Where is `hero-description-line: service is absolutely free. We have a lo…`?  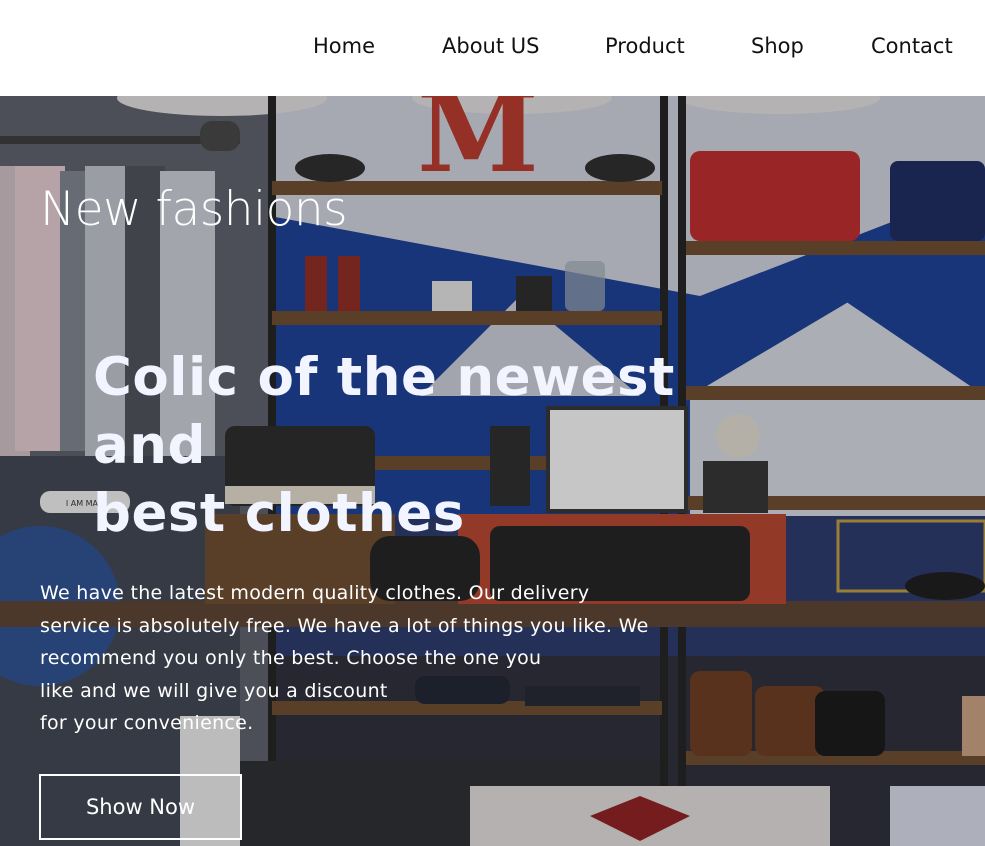 hero-description-line: service is absolutely free. We have a lo… is located at coordinates (344, 625).